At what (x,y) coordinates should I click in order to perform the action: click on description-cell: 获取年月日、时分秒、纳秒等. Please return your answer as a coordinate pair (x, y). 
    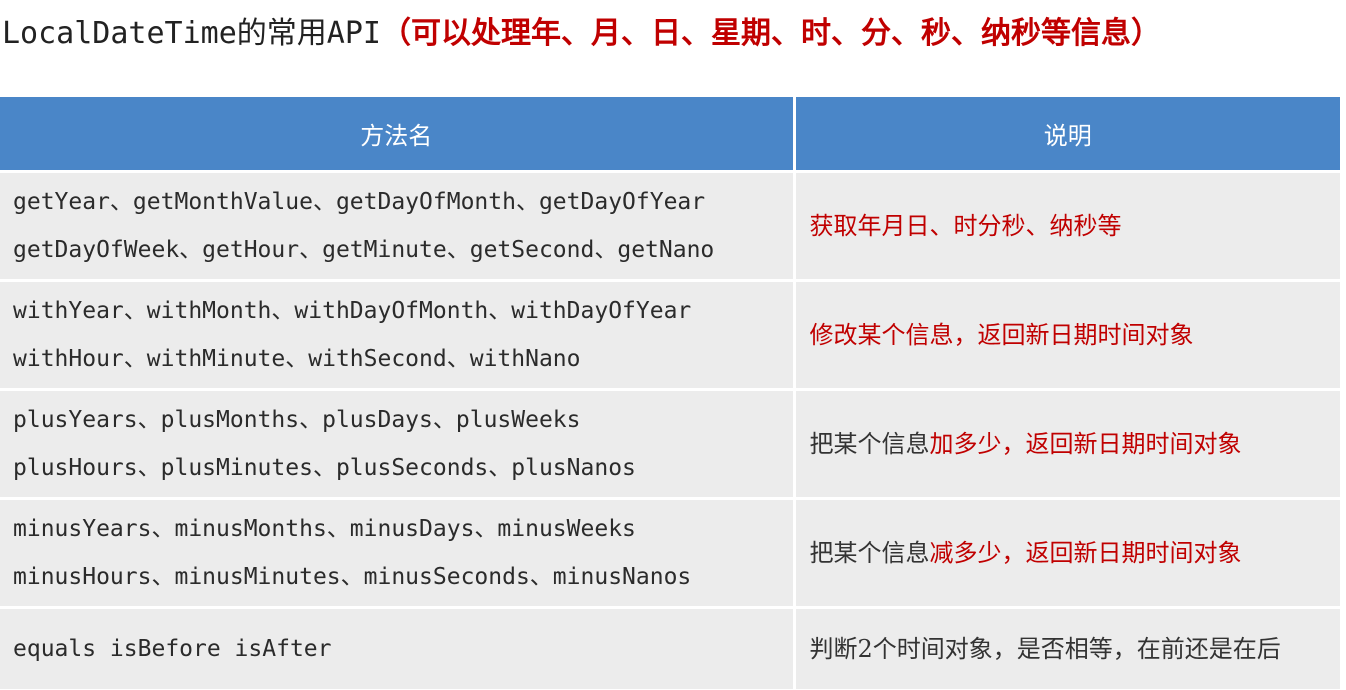
    Looking at the image, I should click on (1067, 225).